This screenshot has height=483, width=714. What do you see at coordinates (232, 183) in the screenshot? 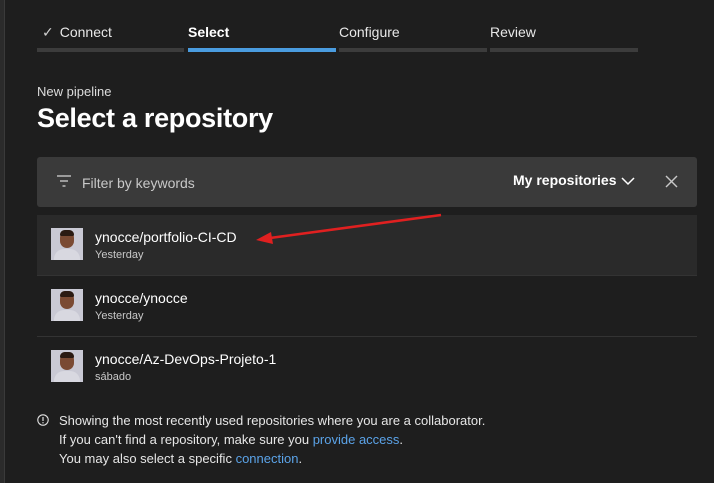
I see `filter-keywords-input` at bounding box center [232, 183].